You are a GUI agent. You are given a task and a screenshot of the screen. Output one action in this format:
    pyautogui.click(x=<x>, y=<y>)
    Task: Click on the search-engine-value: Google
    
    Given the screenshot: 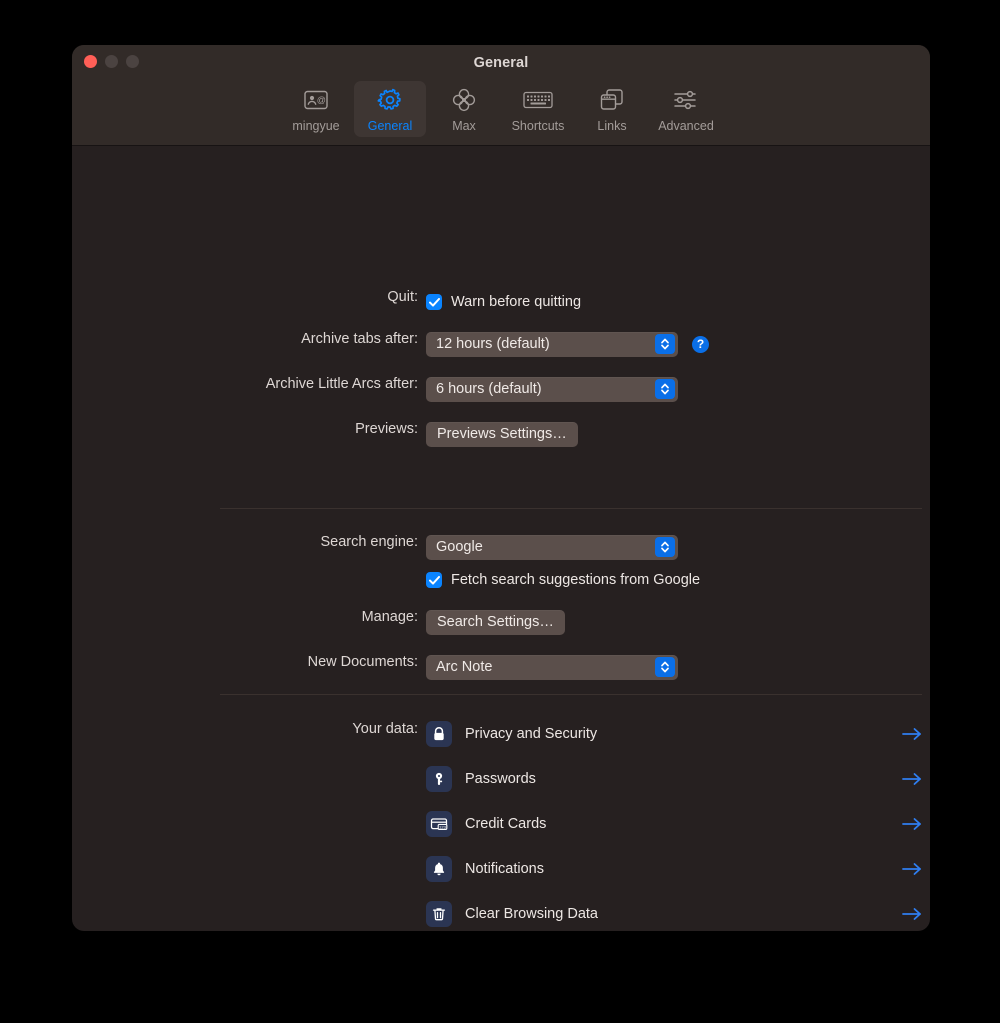 What is the action you would take?
    pyautogui.click(x=459, y=547)
    